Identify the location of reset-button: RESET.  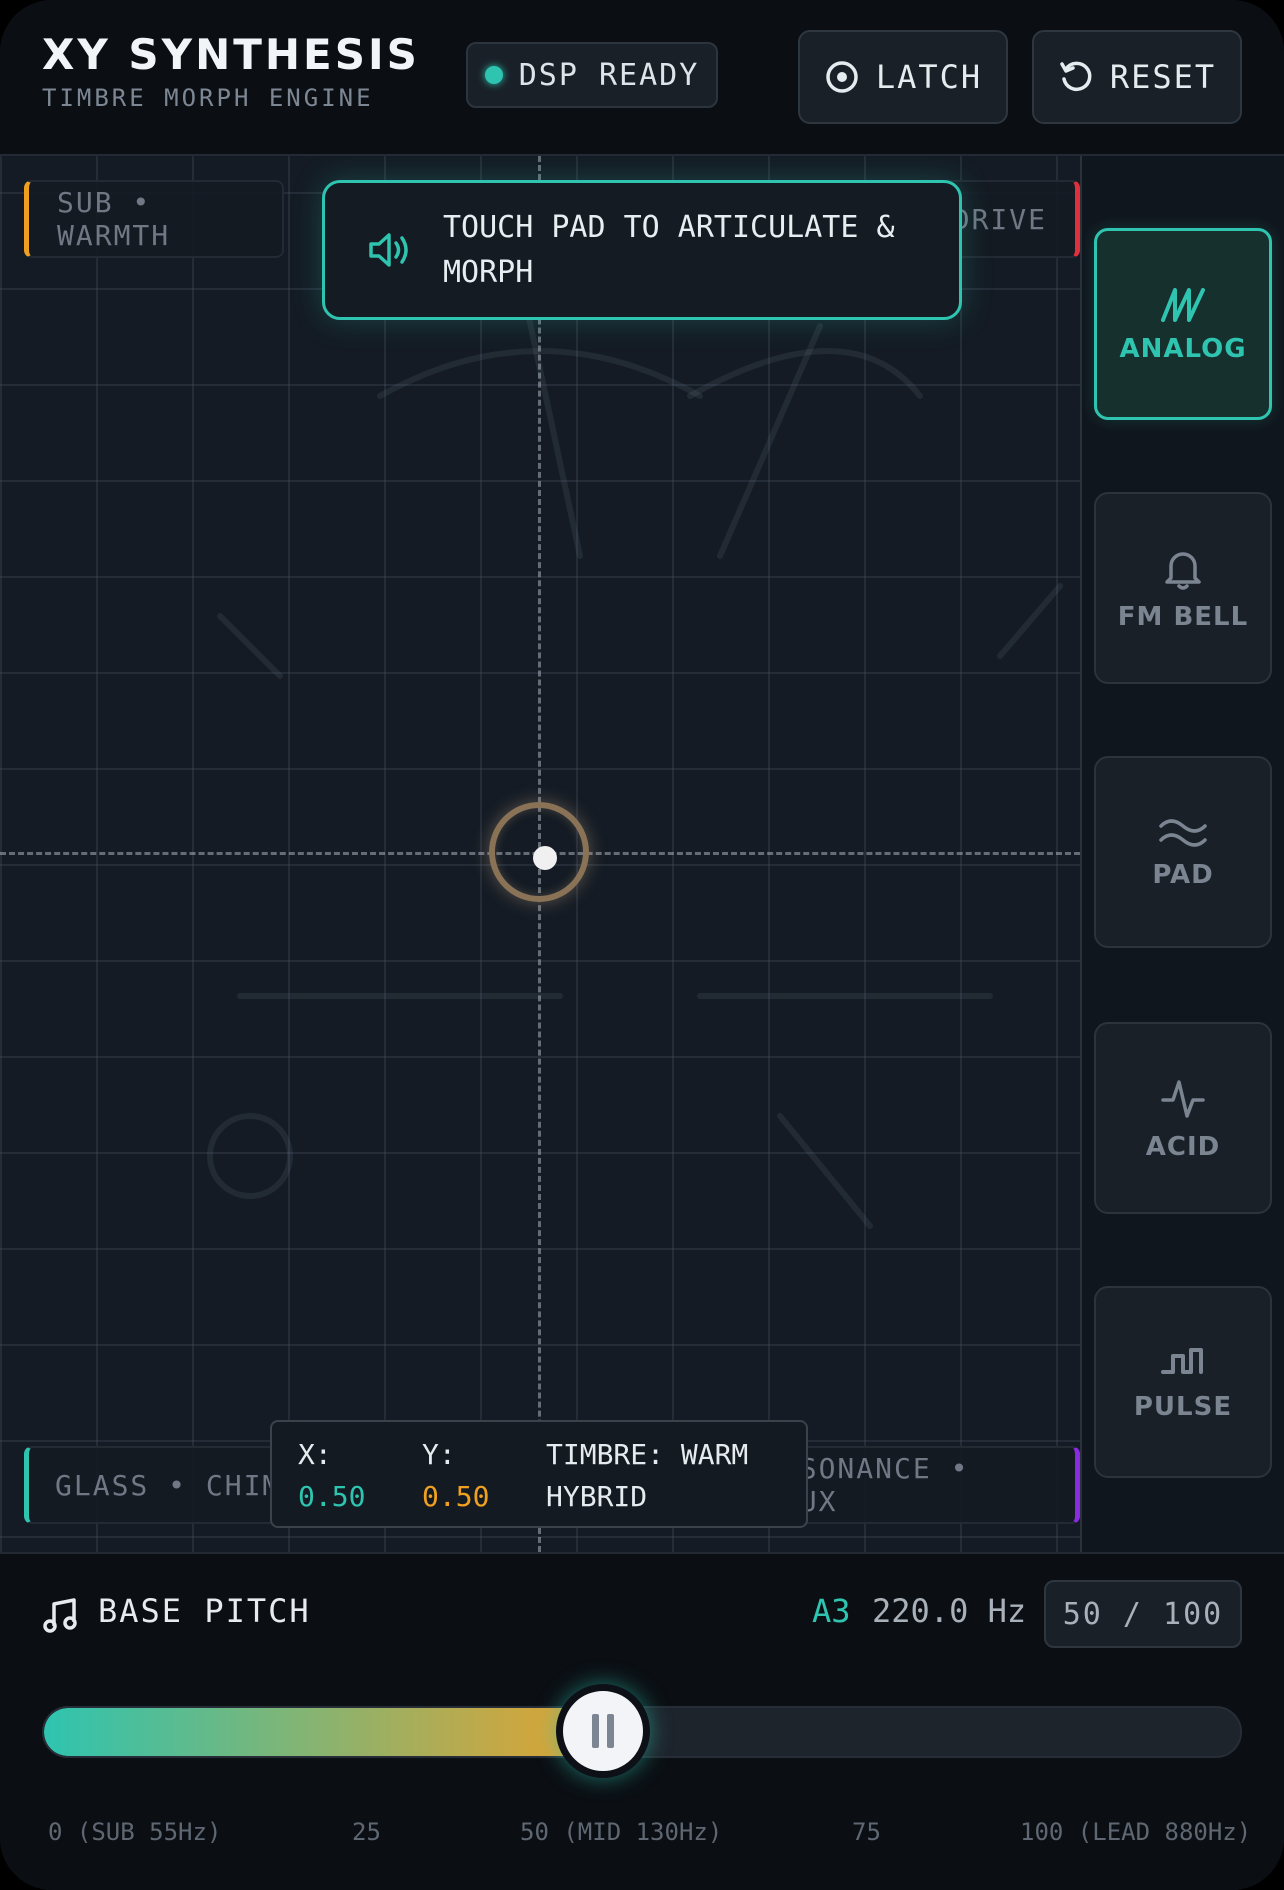
(1137, 77).